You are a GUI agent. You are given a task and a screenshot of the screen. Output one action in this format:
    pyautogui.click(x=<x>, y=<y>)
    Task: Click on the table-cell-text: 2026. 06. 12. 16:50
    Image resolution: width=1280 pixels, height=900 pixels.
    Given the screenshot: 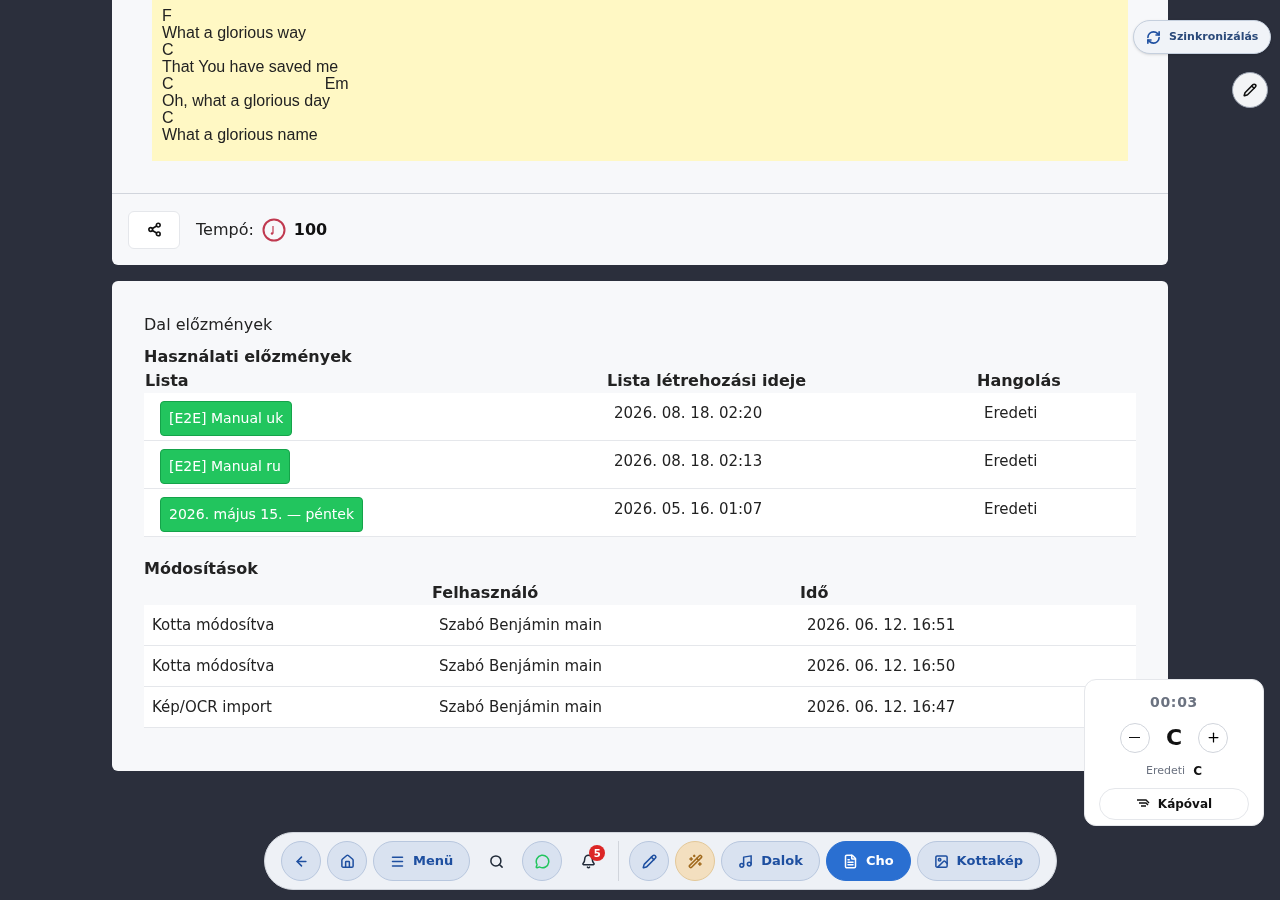 What is the action you would take?
    pyautogui.click(x=881, y=666)
    